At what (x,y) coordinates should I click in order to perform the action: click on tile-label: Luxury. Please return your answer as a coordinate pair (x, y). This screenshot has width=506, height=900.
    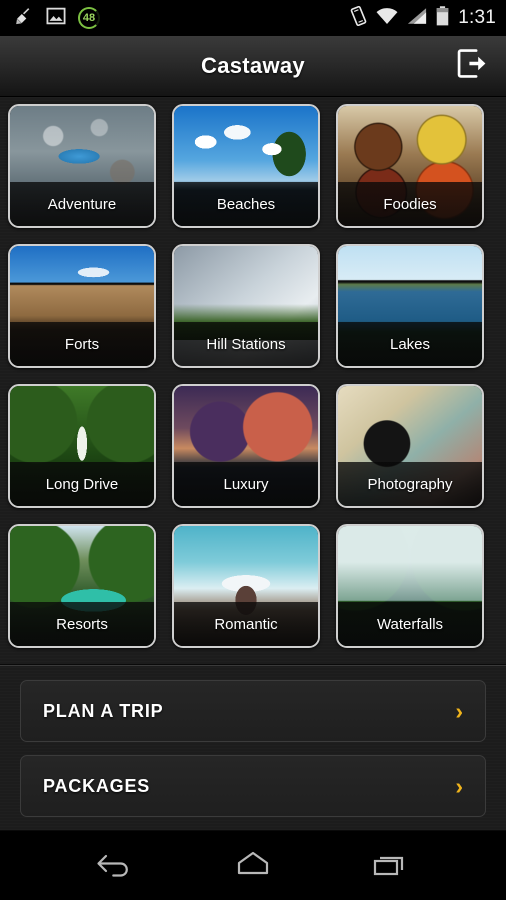
    Looking at the image, I should click on (246, 484).